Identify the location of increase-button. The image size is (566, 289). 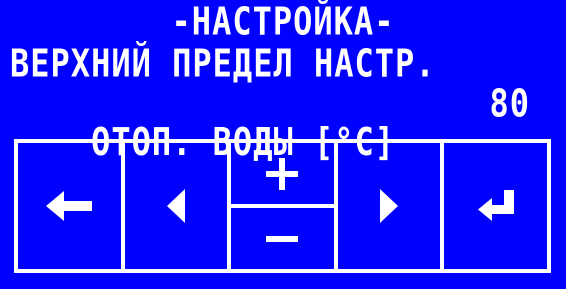
(282, 175).